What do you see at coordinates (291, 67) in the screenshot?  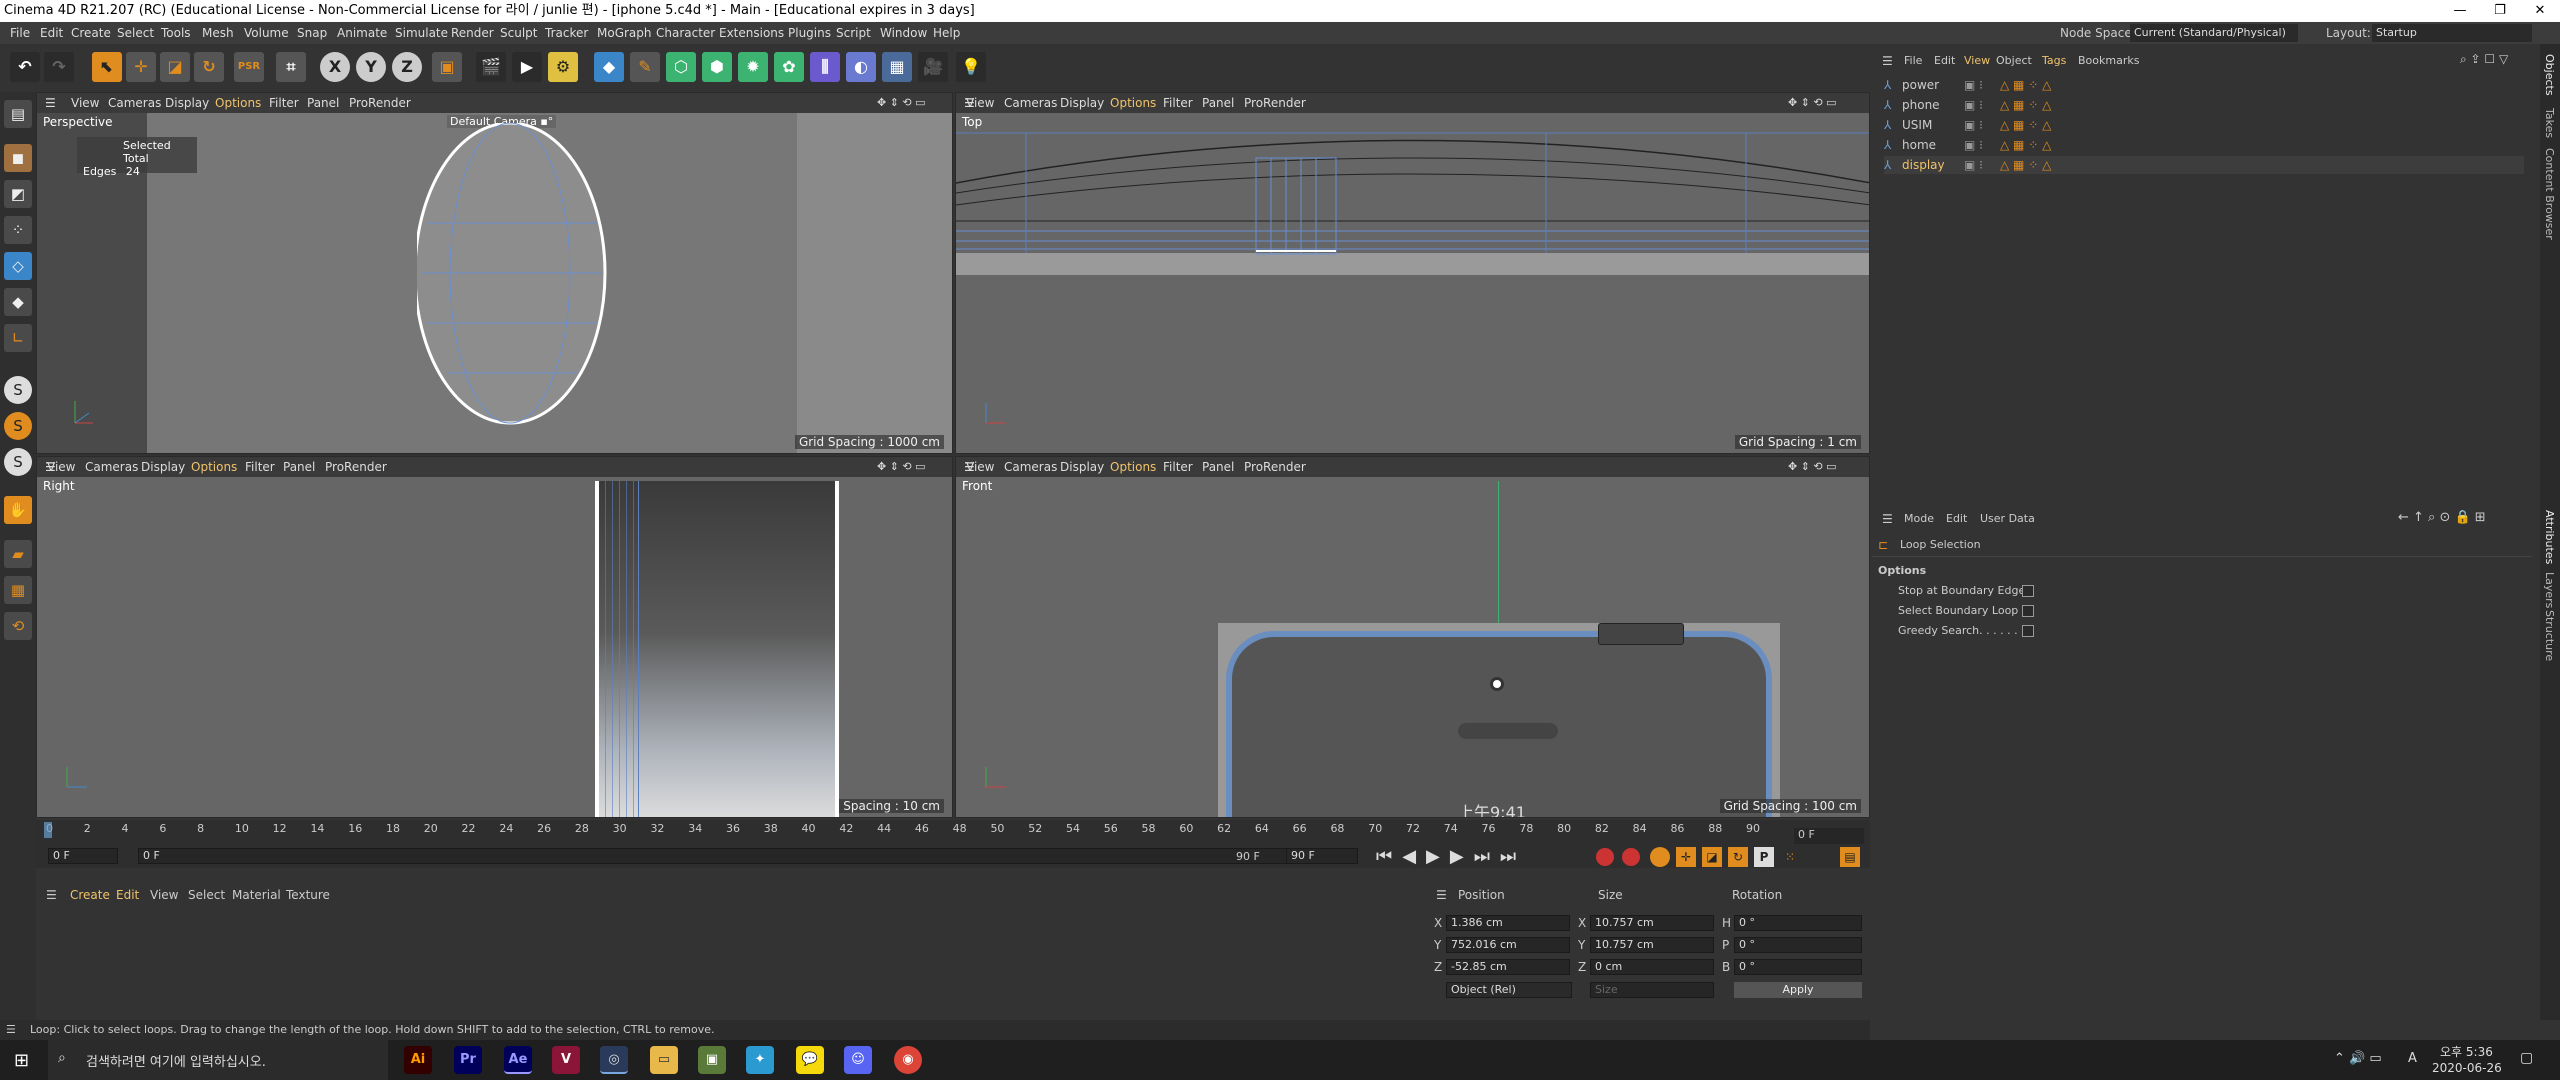 I see `live-selection-icon: ⌗` at bounding box center [291, 67].